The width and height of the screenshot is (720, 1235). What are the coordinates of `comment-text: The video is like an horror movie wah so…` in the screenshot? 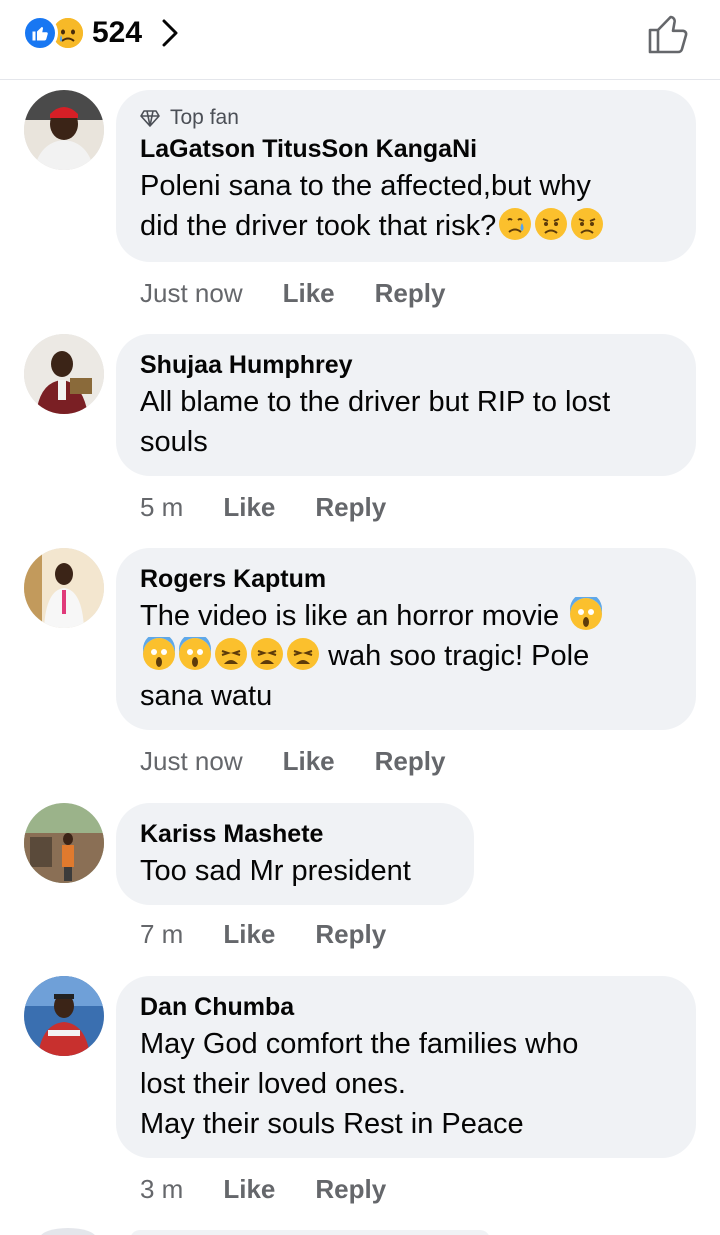 It's located at (406, 656).